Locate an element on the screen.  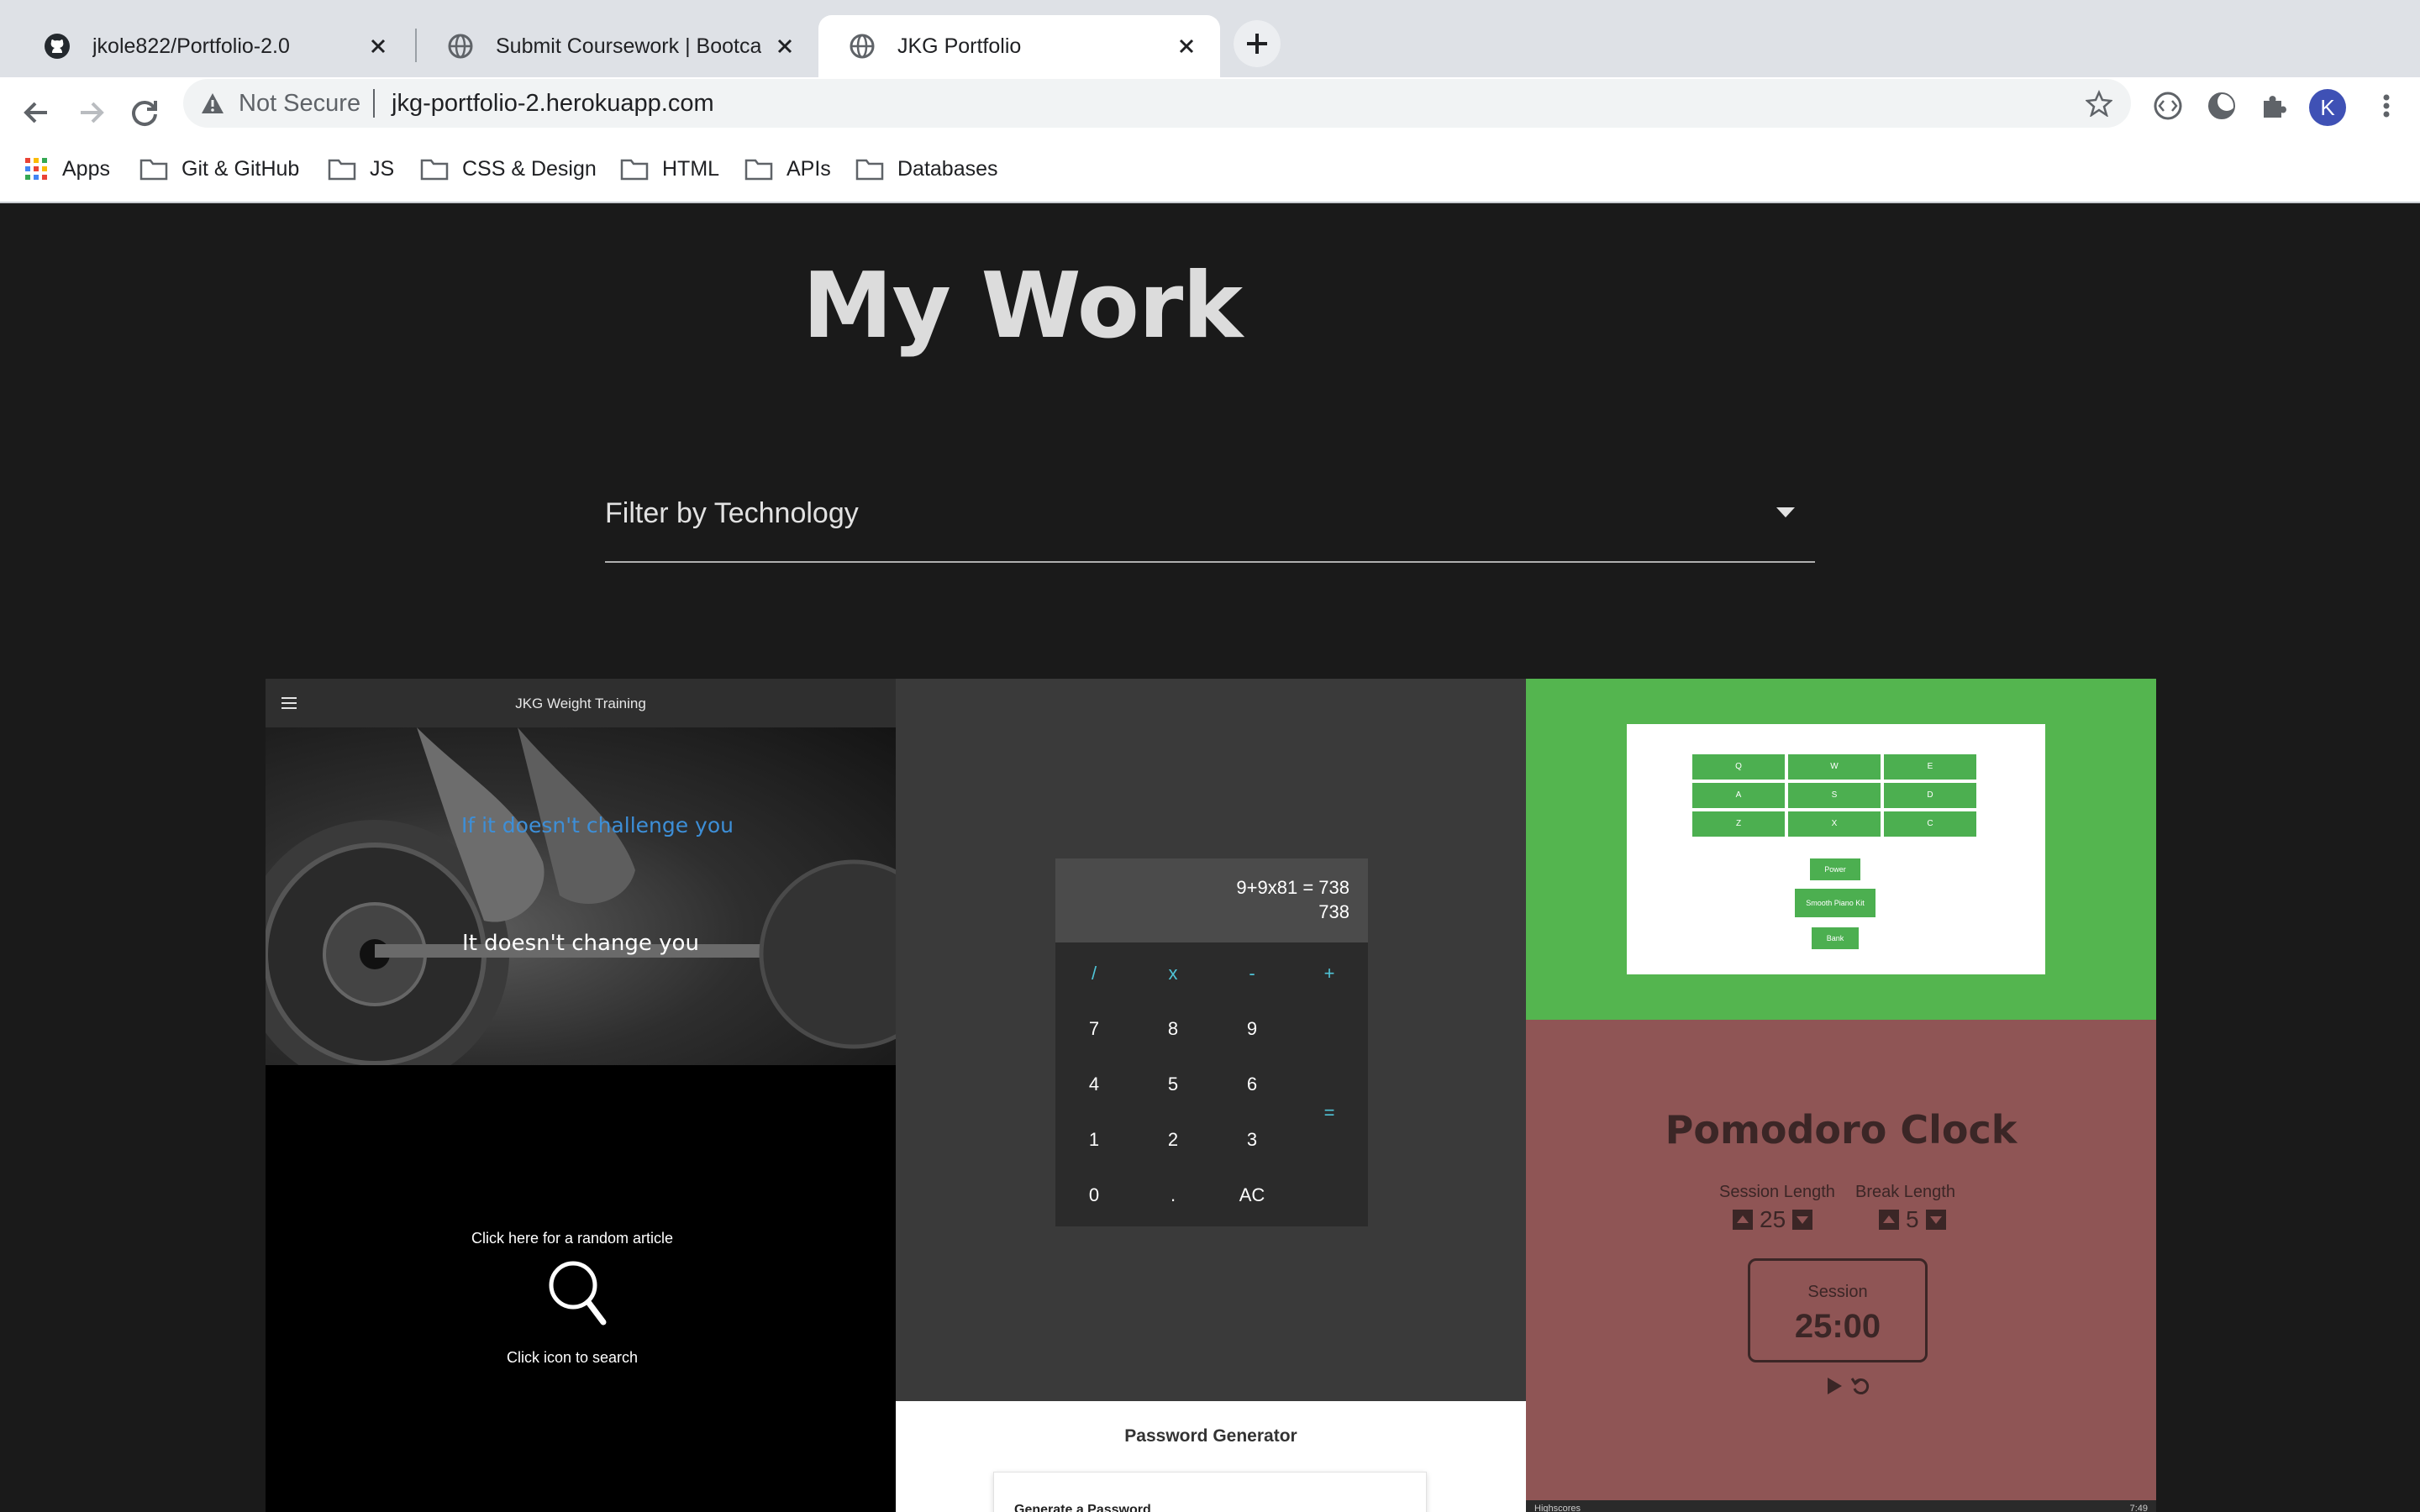
url-text: jkg-portfolio-2.herokuapp.com is located at coordinates (553, 104).